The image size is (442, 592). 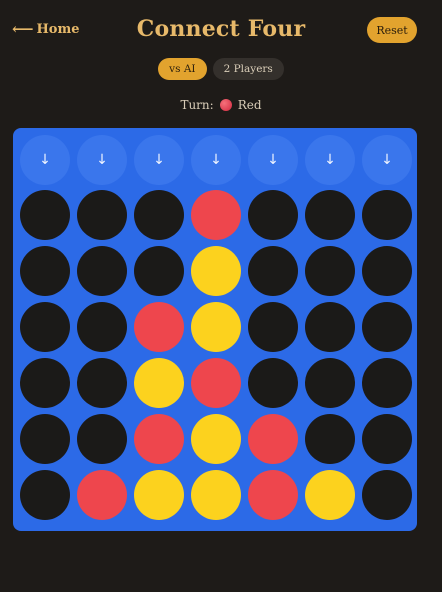 What do you see at coordinates (197, 105) in the screenshot?
I see `turn-label: Turn:` at bounding box center [197, 105].